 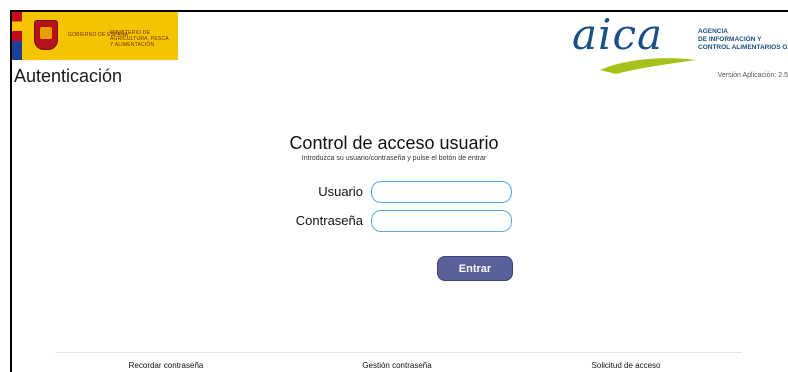 I want to click on username-label: Usuario, so click(x=340, y=191).